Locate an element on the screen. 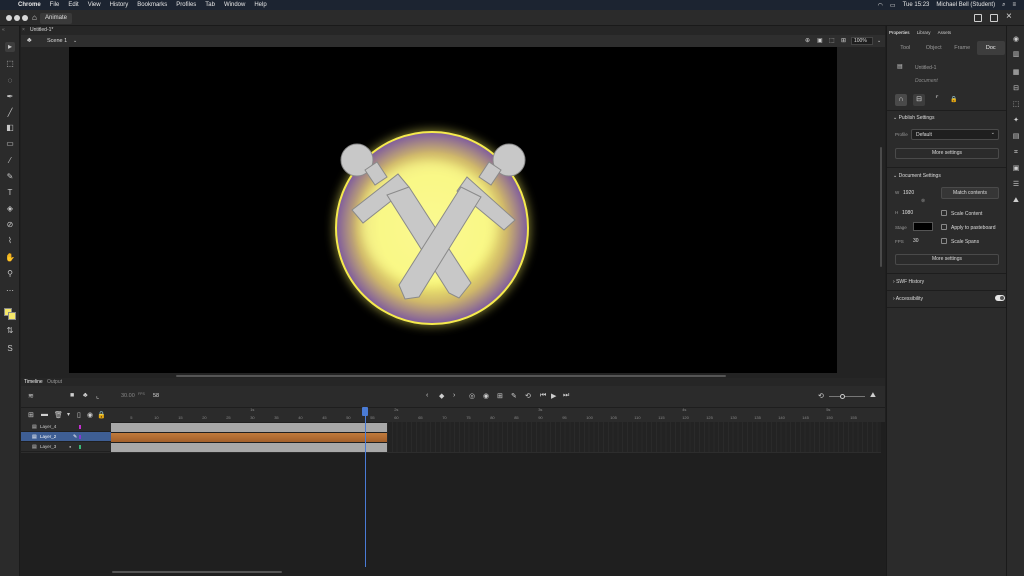 This screenshot has height=576, width=1024. edit-pencil-icon: ✎ is located at coordinates (75, 437).